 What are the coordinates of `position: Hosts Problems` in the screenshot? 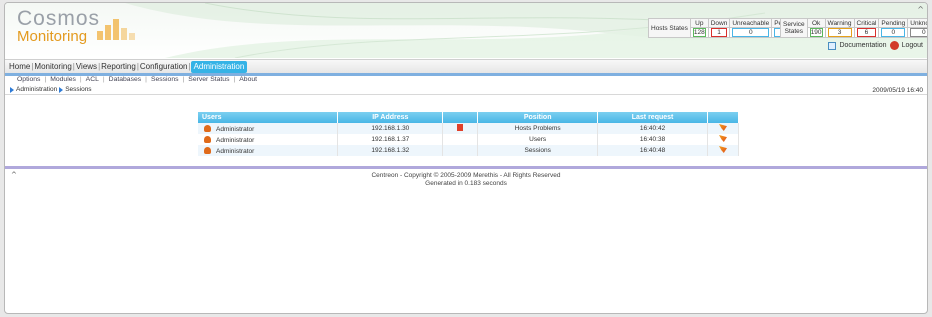 It's located at (538, 128).